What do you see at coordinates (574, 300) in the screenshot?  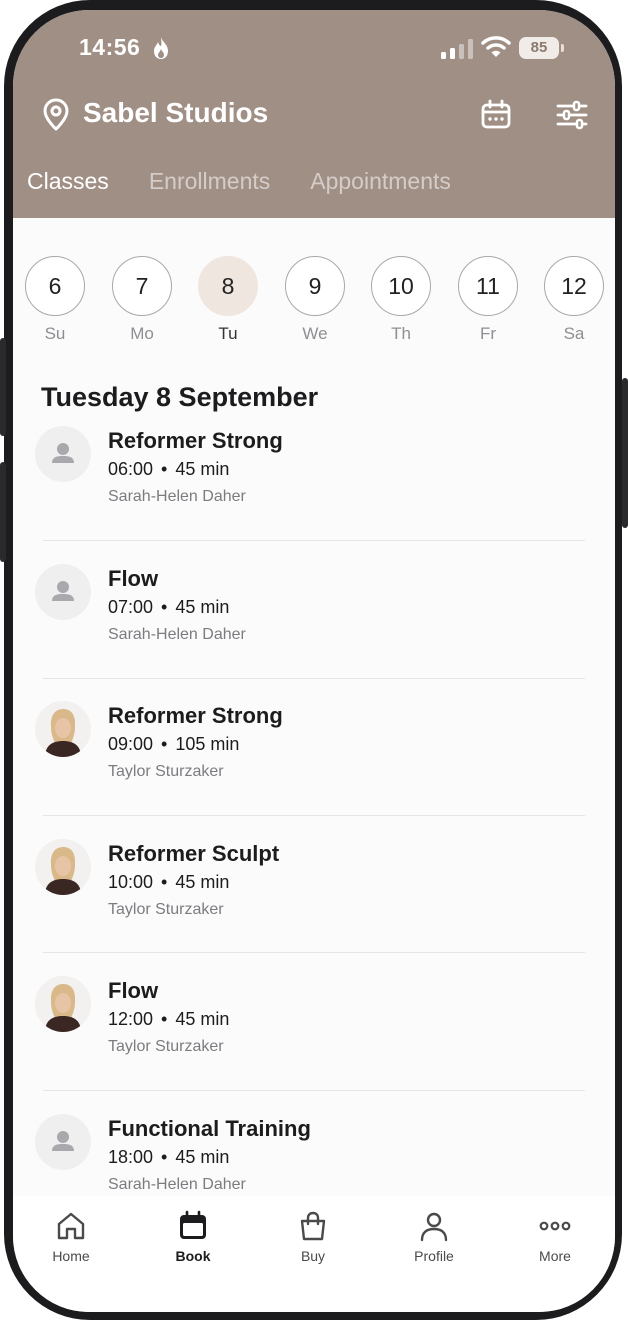 I see `day-12: 12 Sa` at bounding box center [574, 300].